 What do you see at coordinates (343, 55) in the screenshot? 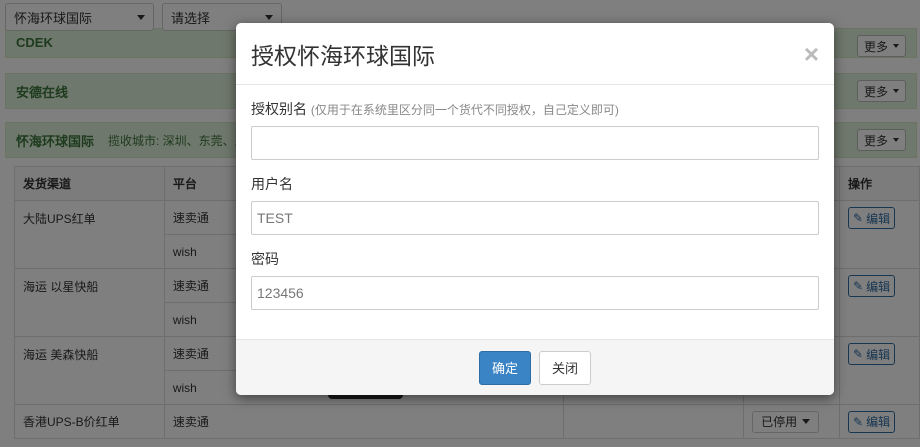
I see `modal-title: 授权怀海环球国际` at bounding box center [343, 55].